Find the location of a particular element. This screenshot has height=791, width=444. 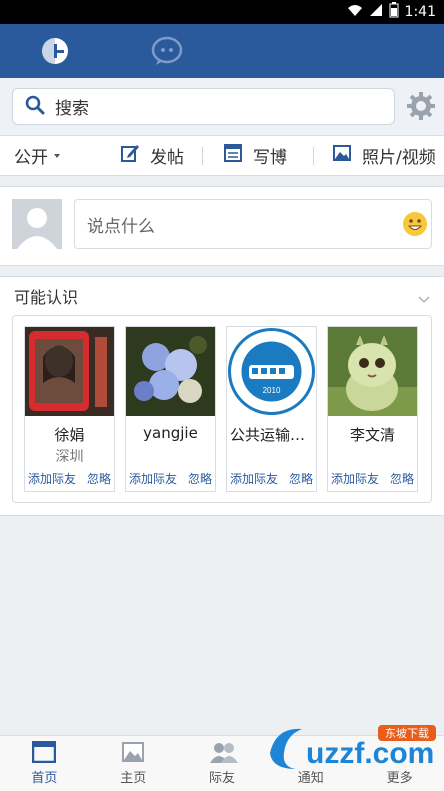

signal-icon is located at coordinates (376, 12).